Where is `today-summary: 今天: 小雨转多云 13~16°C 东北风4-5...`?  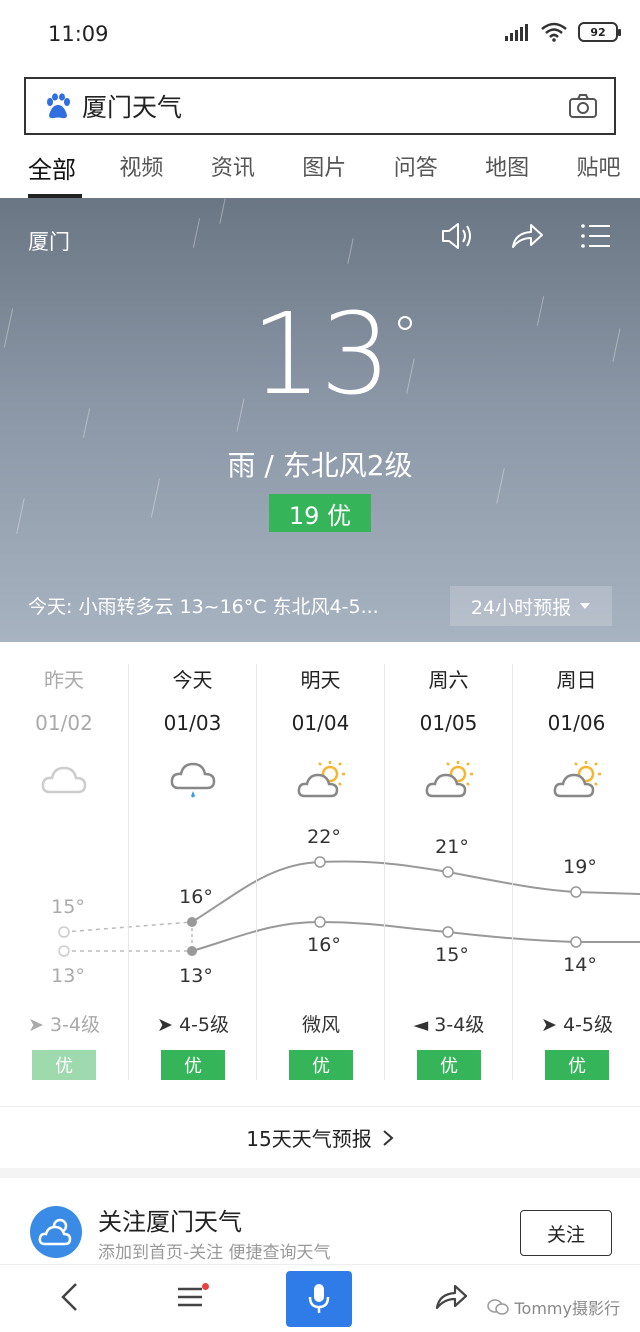
today-summary: 今天: 小雨转多云 13~16°C 东北风4-5... is located at coordinates (203, 607).